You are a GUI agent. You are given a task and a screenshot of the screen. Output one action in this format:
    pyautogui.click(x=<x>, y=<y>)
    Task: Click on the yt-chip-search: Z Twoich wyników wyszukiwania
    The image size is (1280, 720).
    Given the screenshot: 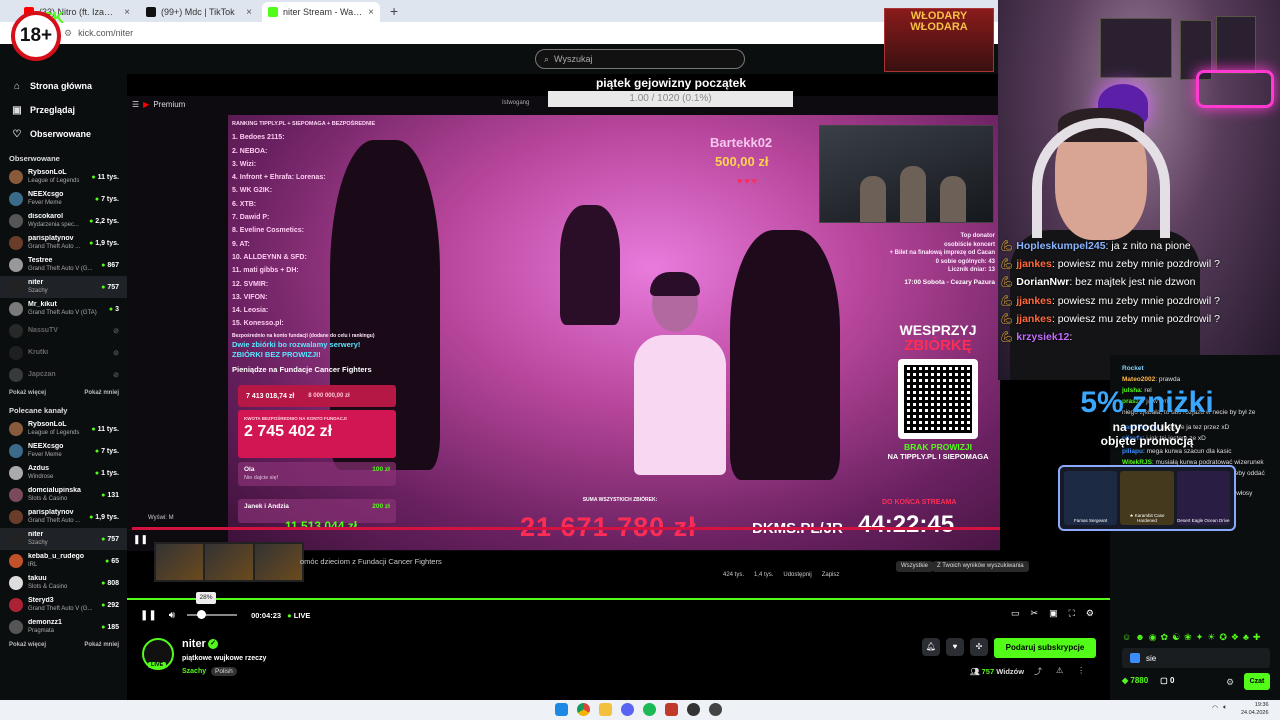 What is the action you would take?
    pyautogui.click(x=980, y=566)
    